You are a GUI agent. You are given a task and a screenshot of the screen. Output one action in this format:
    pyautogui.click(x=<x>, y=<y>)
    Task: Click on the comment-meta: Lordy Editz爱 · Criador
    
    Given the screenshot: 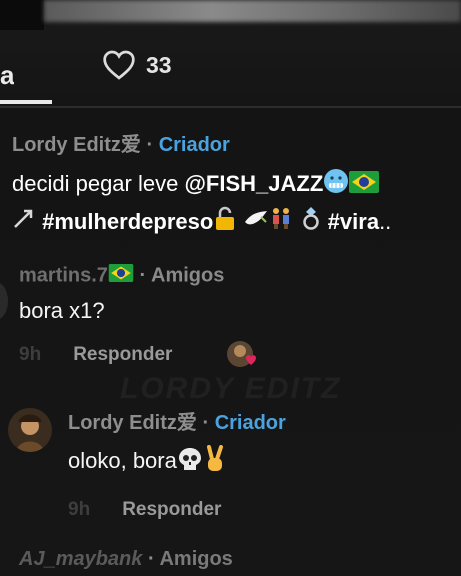 What is the action you would take?
    pyautogui.click(x=263, y=420)
    